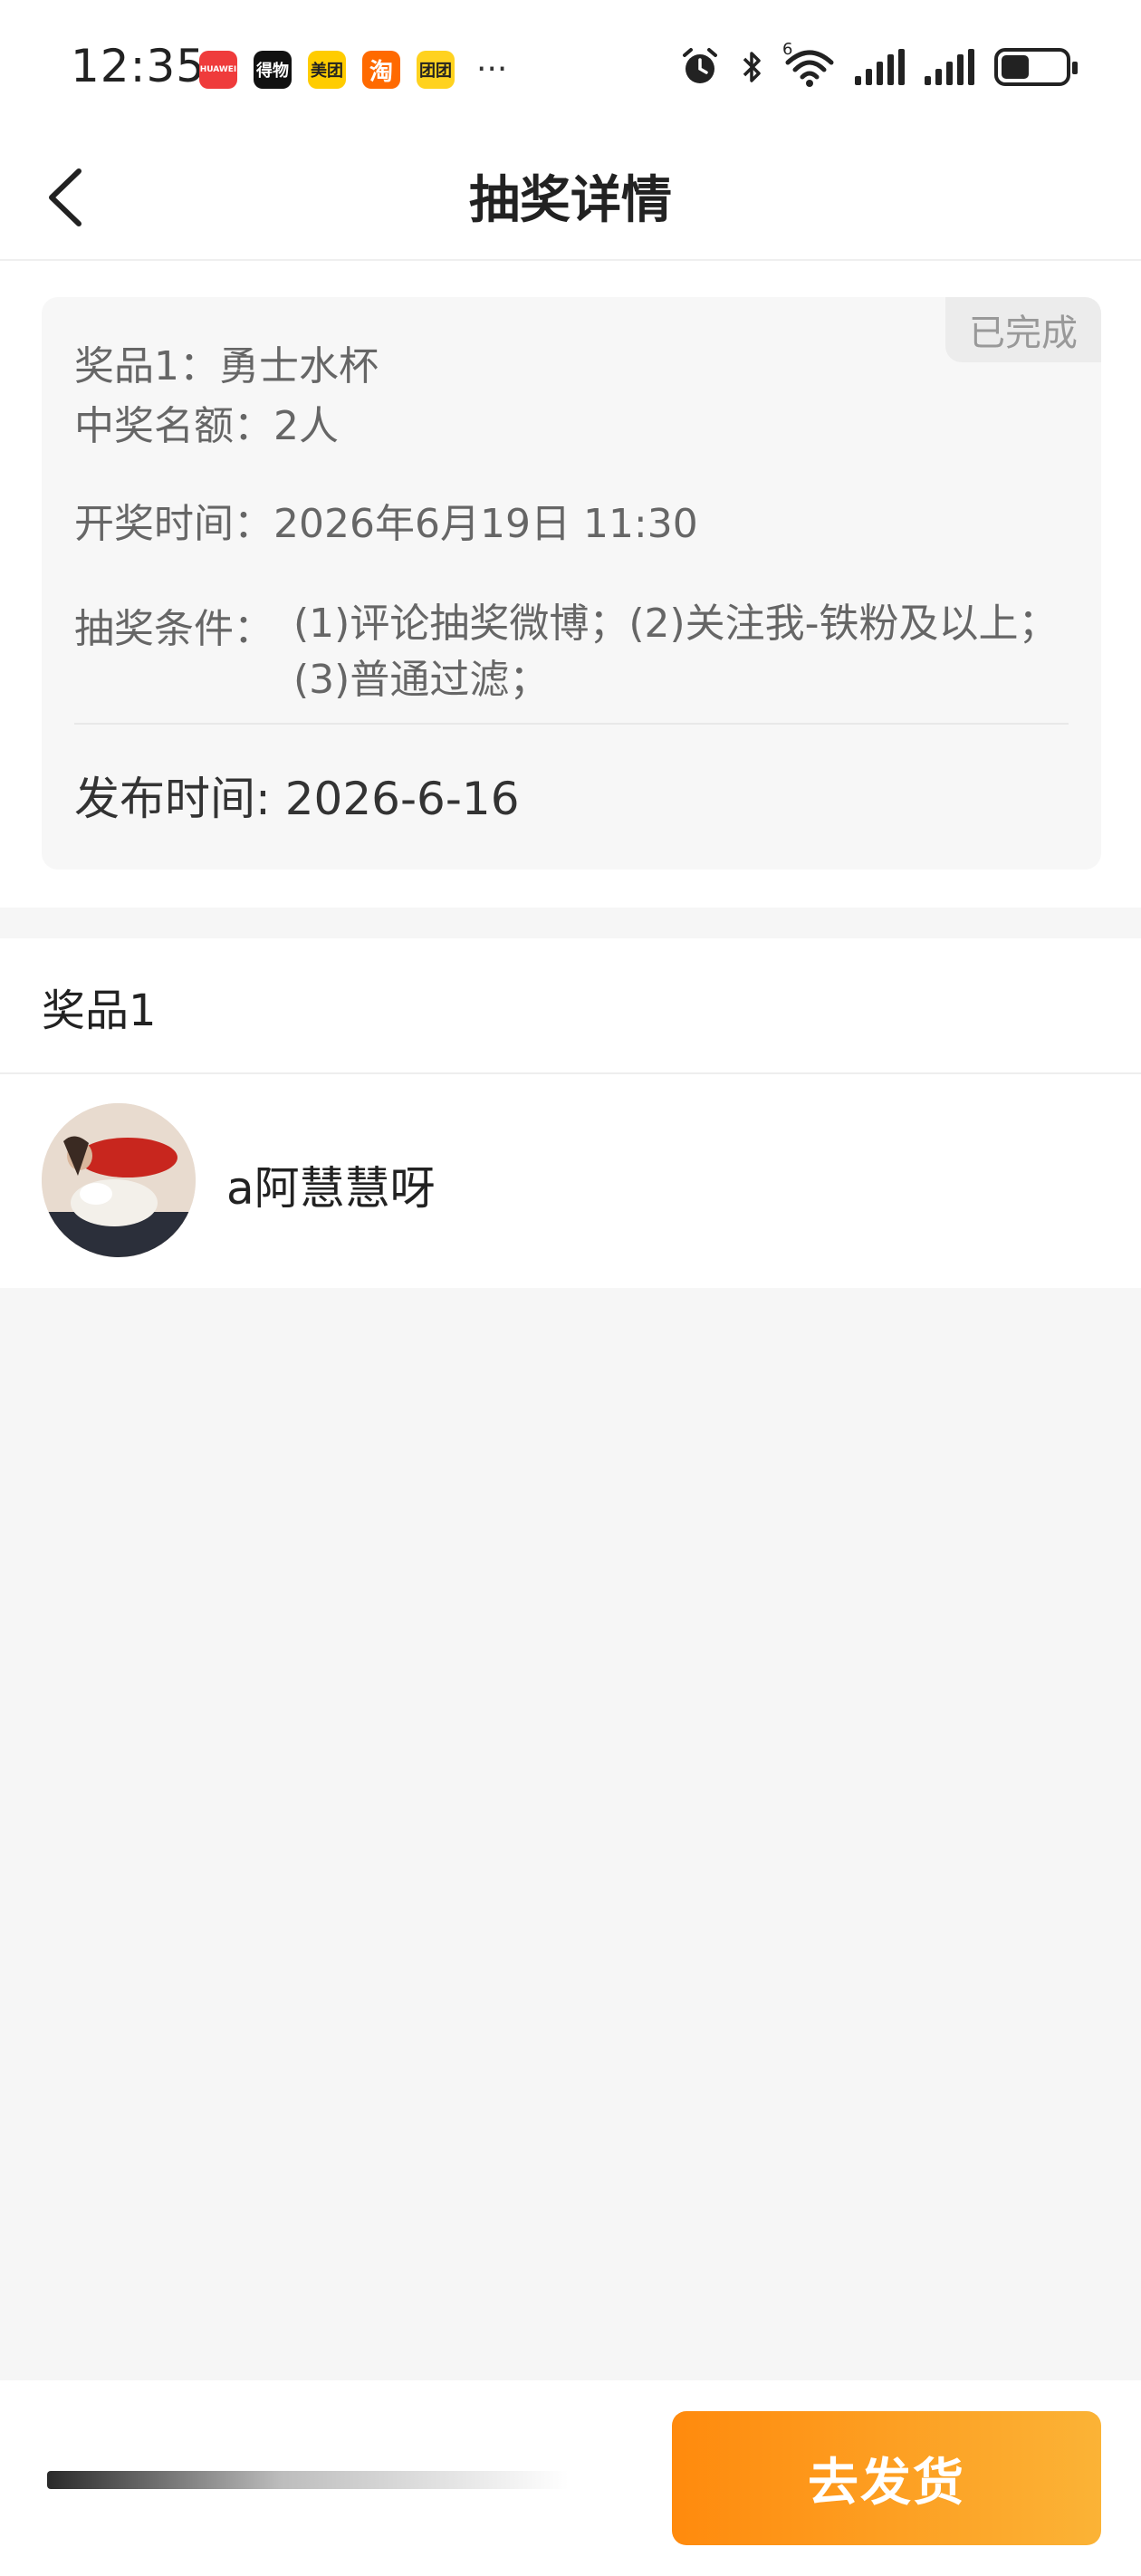 The width and height of the screenshot is (1141, 2576). I want to click on system-status-icons: 6, so click(878, 64).